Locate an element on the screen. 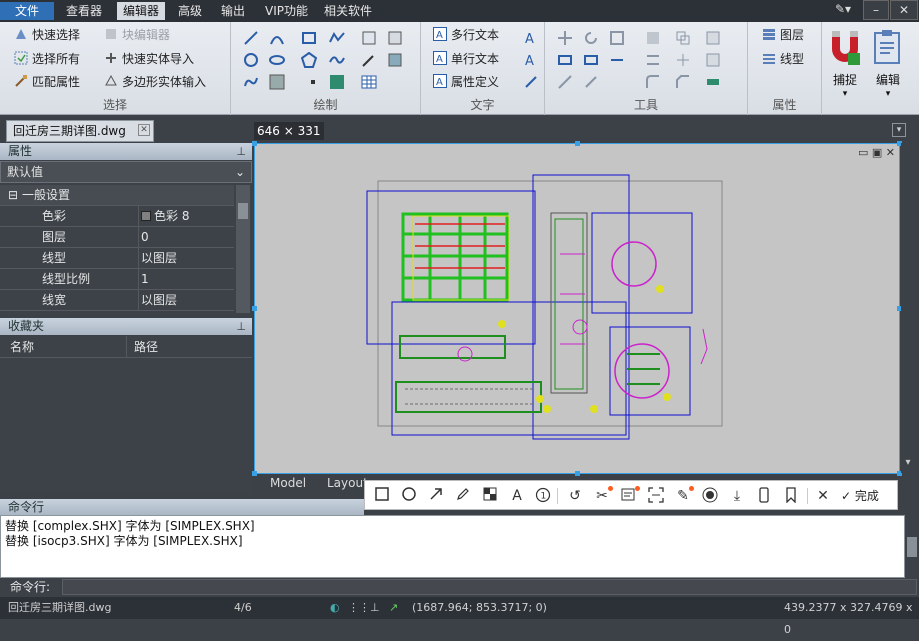 This screenshot has height=641, width=919. layer-button: 图层 is located at coordinates (783, 35).